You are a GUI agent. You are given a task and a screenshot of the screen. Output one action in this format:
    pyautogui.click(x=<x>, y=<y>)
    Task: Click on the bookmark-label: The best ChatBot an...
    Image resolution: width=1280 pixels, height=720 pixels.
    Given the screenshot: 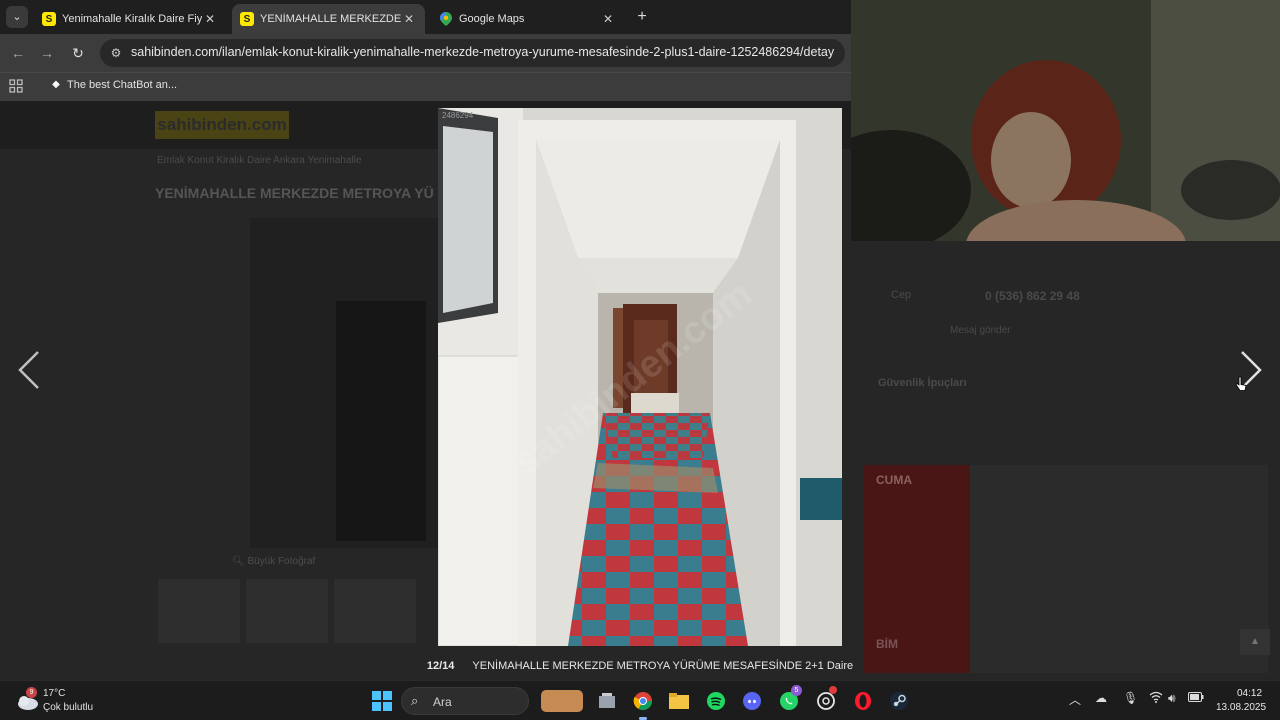 What is the action you would take?
    pyautogui.click(x=122, y=85)
    